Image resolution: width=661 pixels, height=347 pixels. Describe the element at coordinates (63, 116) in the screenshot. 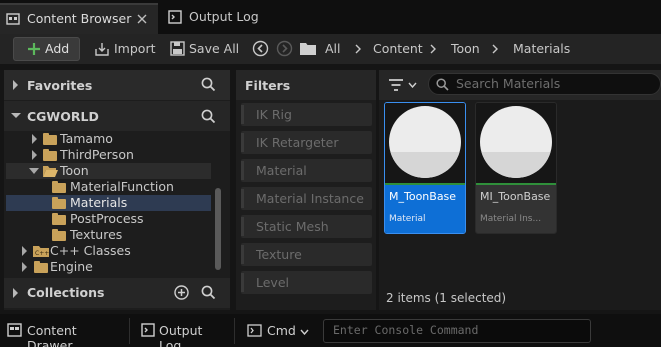

I see `project-label: CGWORLD` at that location.